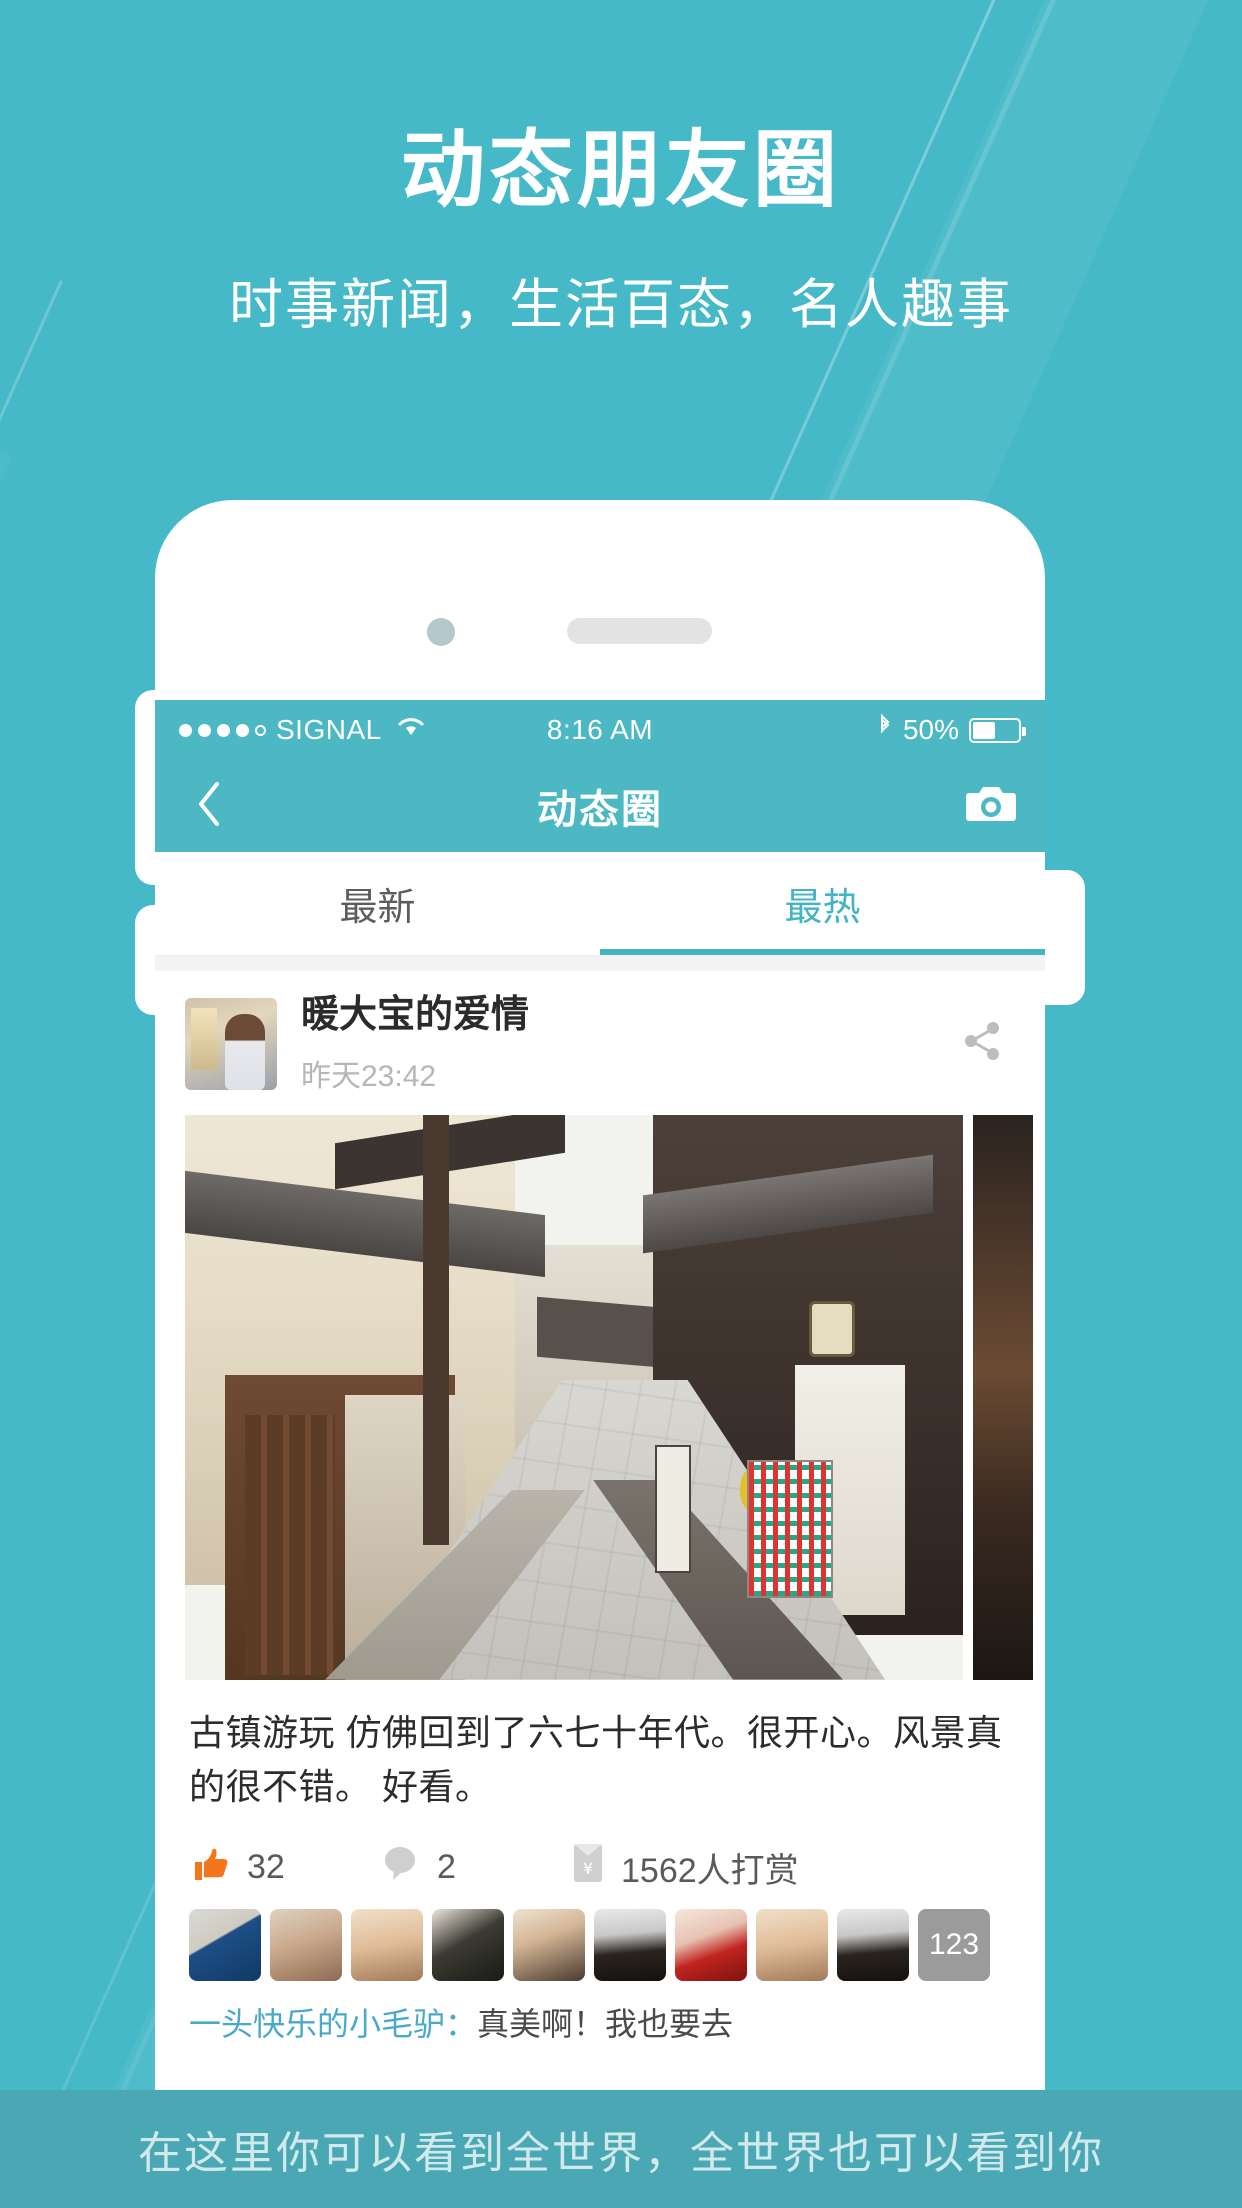 The height and width of the screenshot is (2208, 1242). I want to click on streak-wide-left, so click(6, 1314).